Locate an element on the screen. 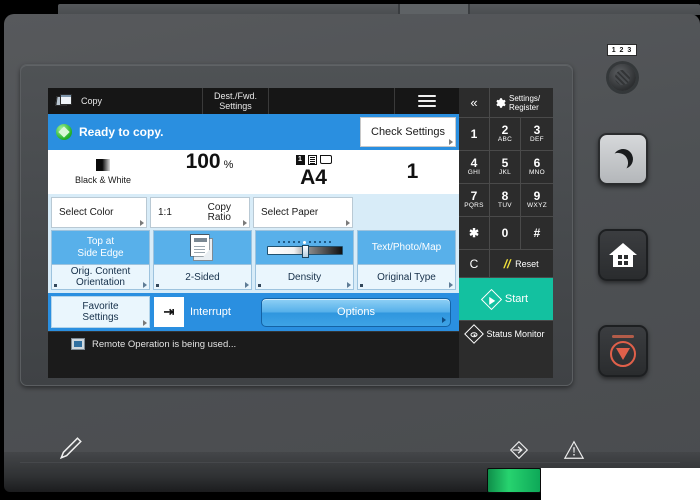 This screenshot has height=500, width=700. copy-ratio-line2: Ratio is located at coordinates (219, 217).